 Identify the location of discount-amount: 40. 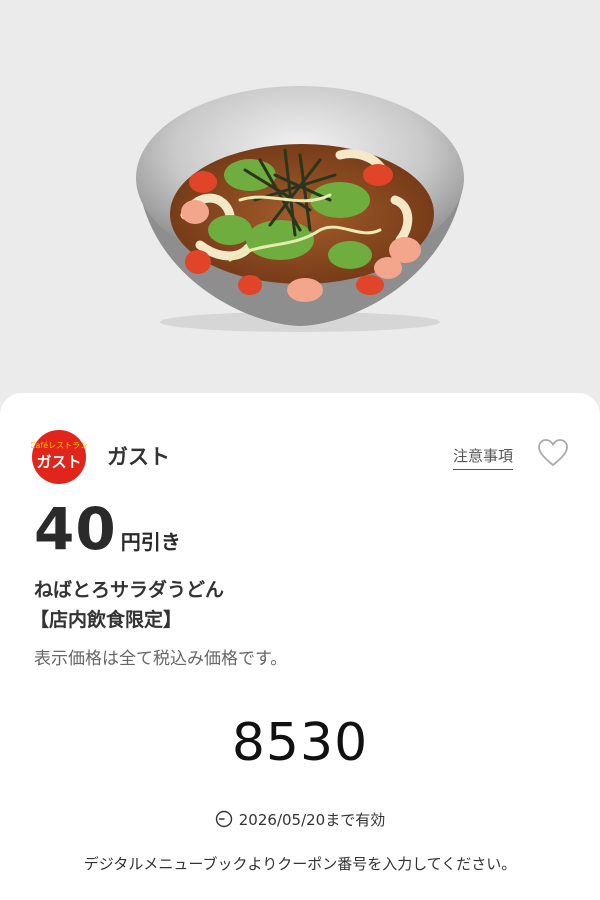
(75, 529).